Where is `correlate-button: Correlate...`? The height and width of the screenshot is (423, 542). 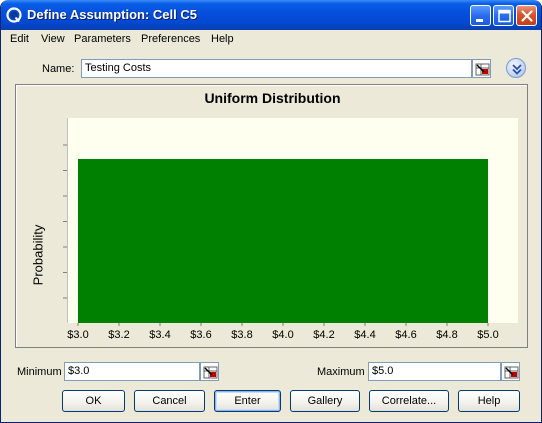 correlate-button: Correlate... is located at coordinates (409, 401).